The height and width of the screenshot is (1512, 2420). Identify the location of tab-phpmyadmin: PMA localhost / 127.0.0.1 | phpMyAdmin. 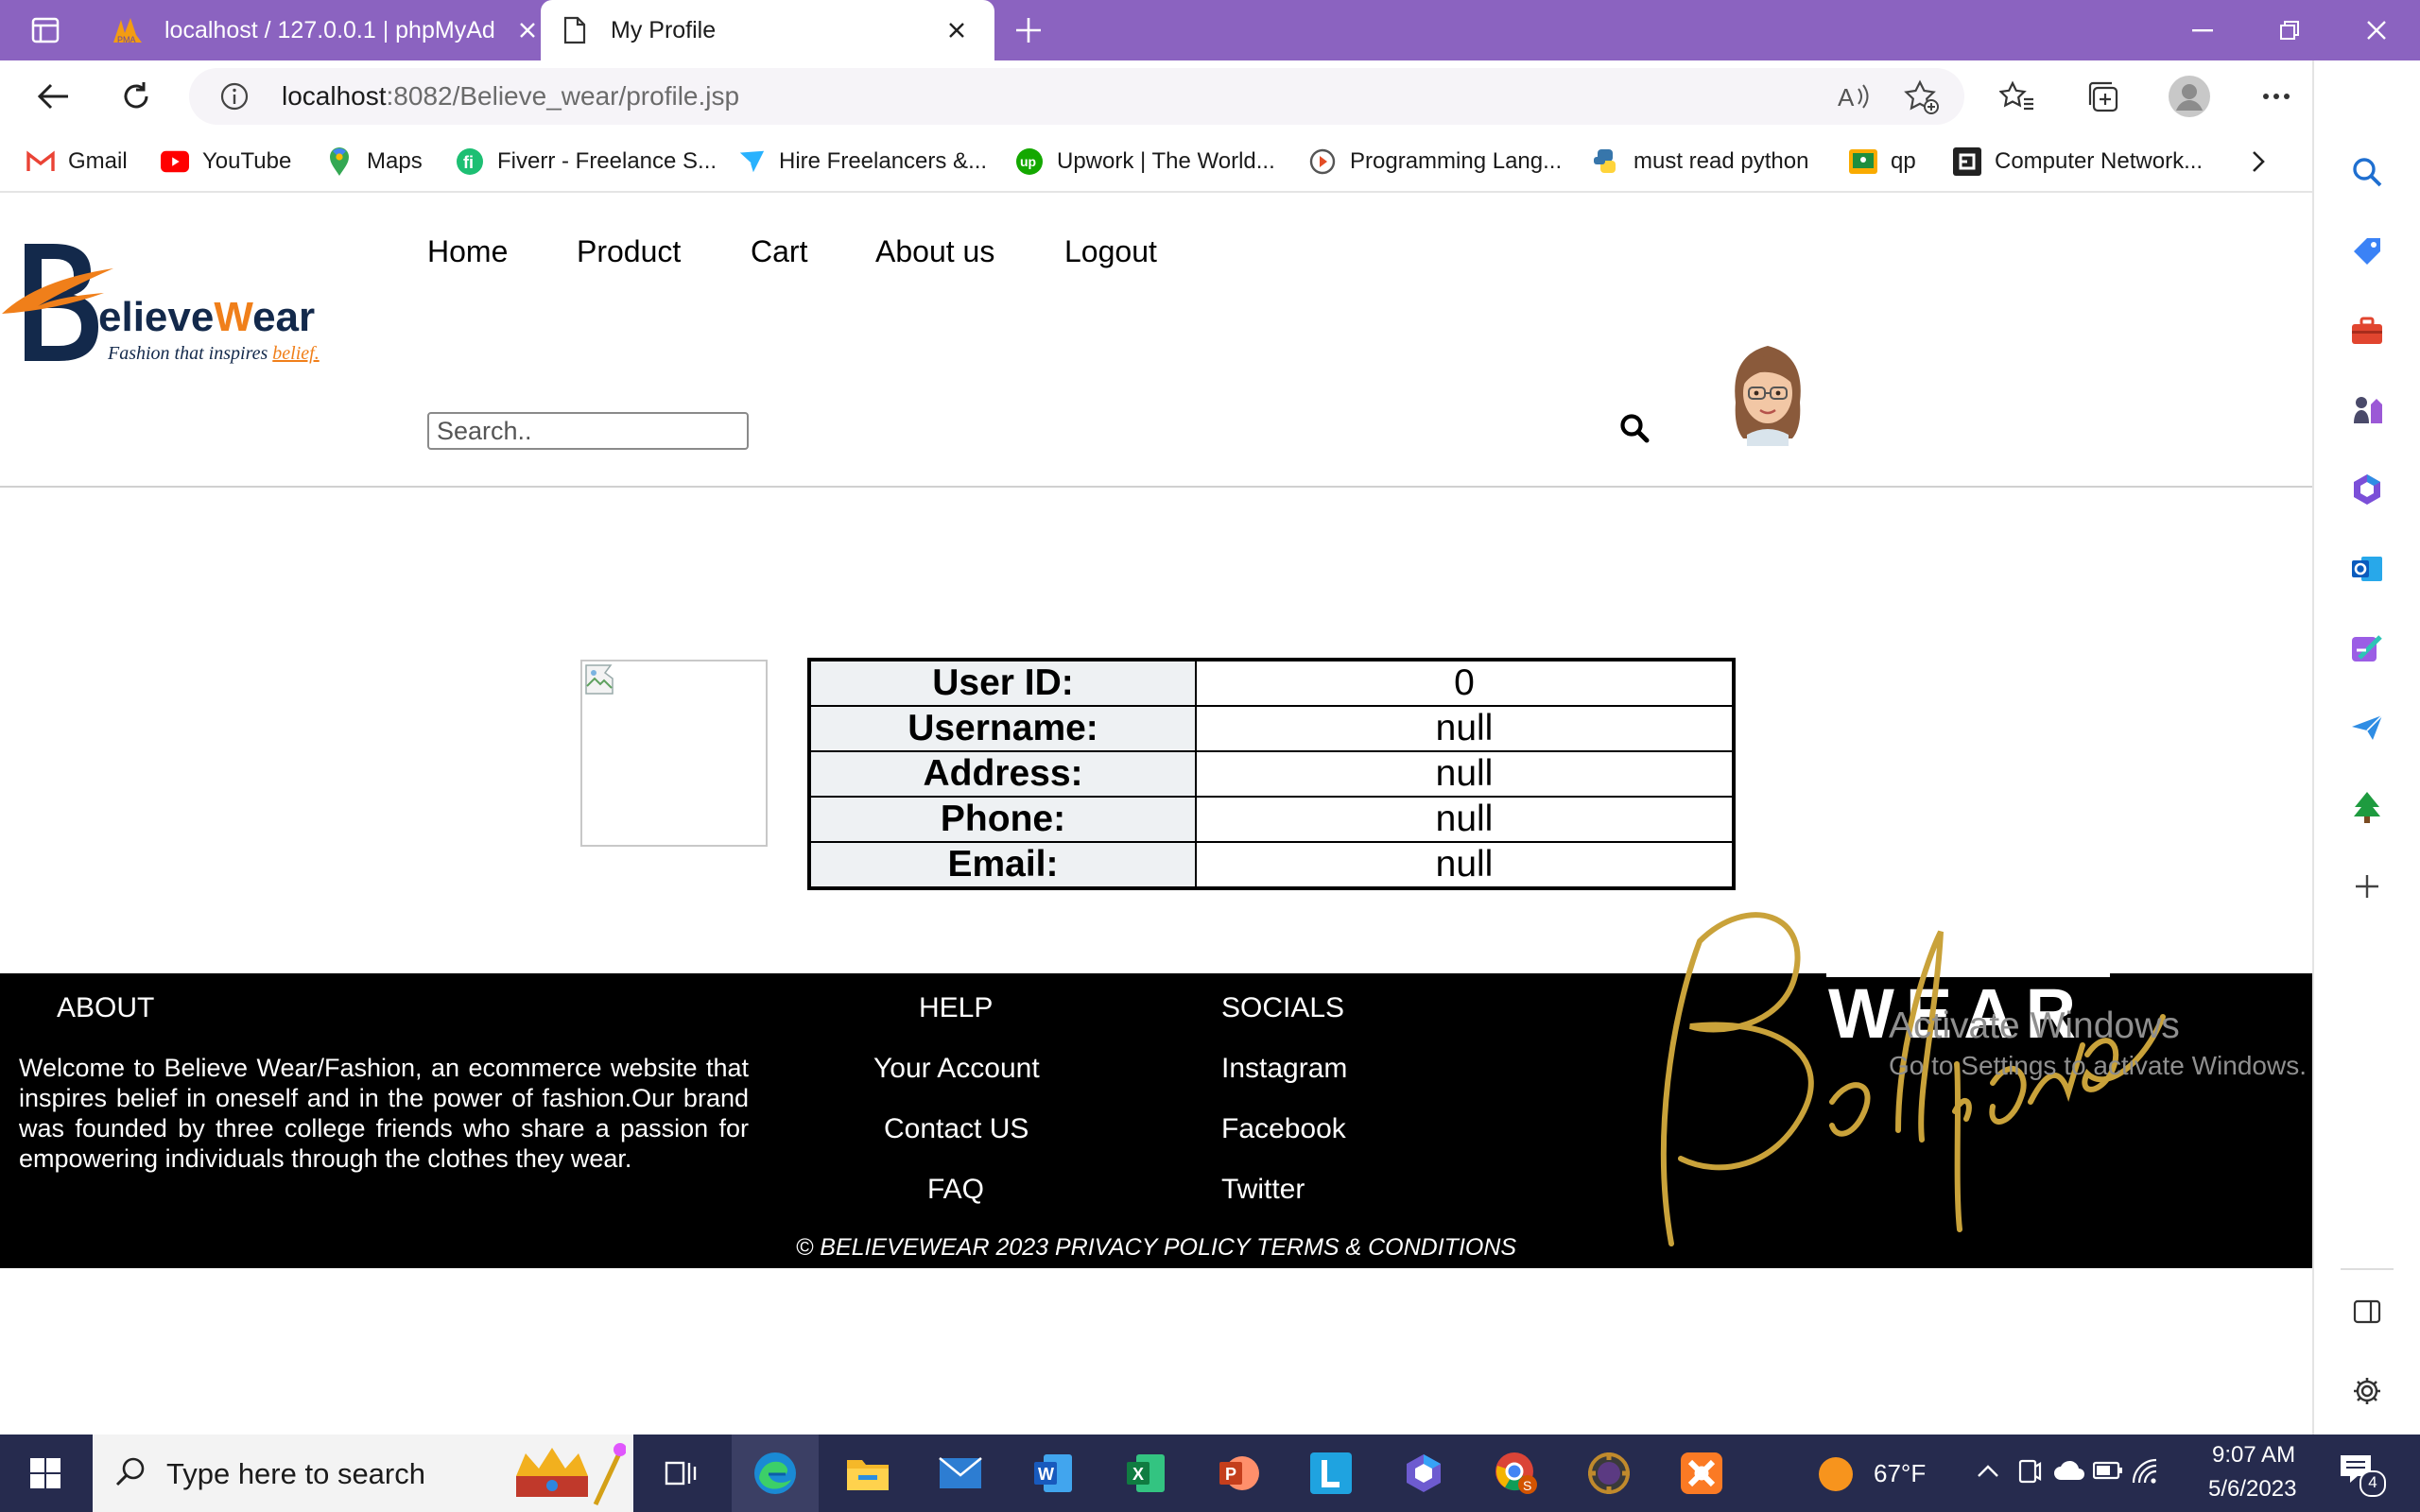
(317, 30).